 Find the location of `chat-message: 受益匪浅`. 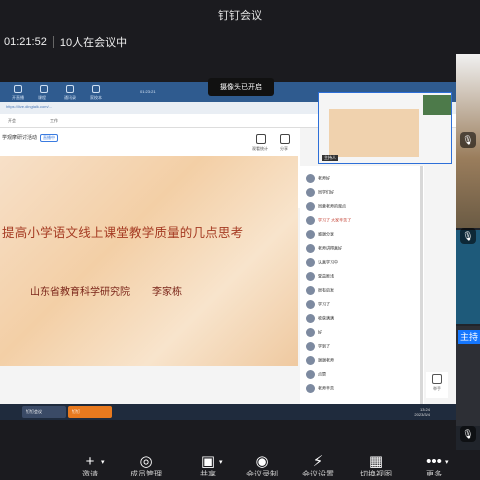

chat-message: 受益匪浅 is located at coordinates (320, 276).